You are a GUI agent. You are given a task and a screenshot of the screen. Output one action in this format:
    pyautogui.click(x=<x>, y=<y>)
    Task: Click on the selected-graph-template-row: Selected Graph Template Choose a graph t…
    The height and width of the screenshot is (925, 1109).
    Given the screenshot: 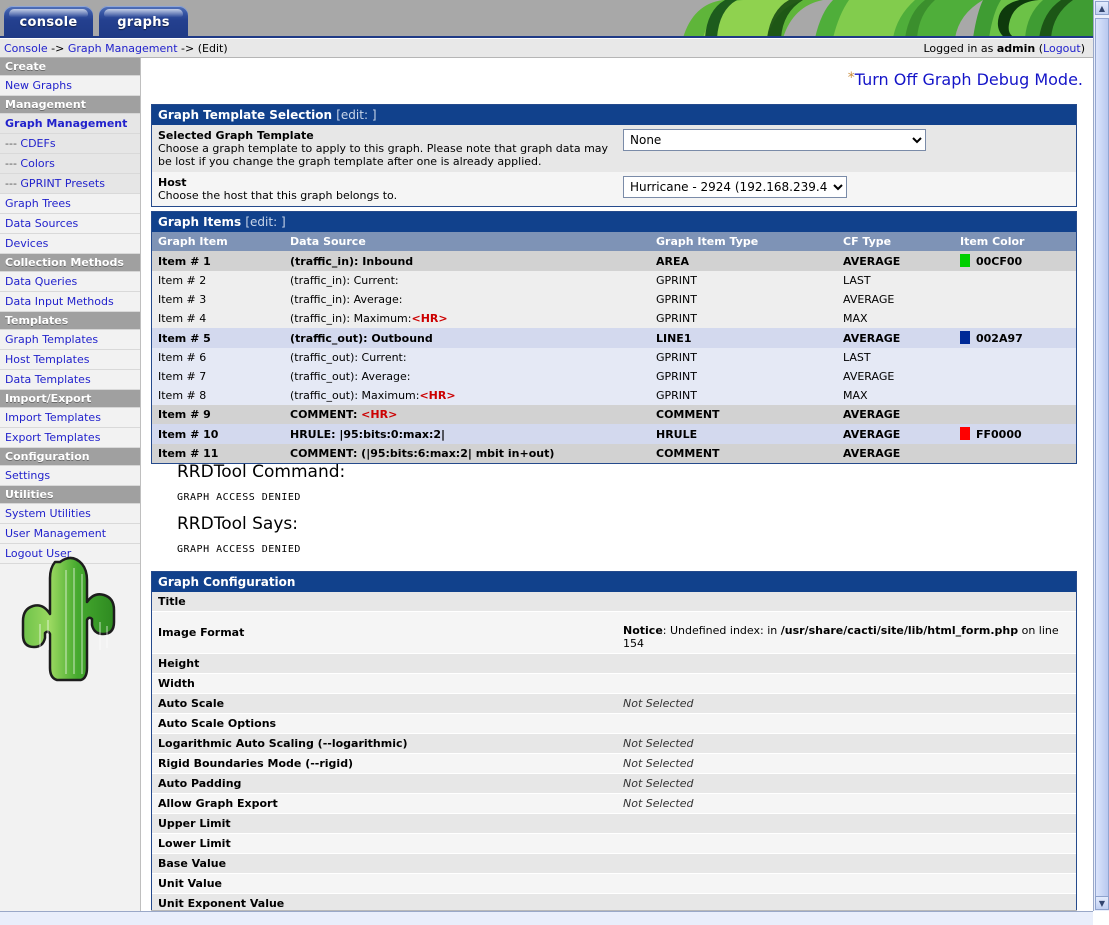 What is the action you would take?
    pyautogui.click(x=614, y=148)
    